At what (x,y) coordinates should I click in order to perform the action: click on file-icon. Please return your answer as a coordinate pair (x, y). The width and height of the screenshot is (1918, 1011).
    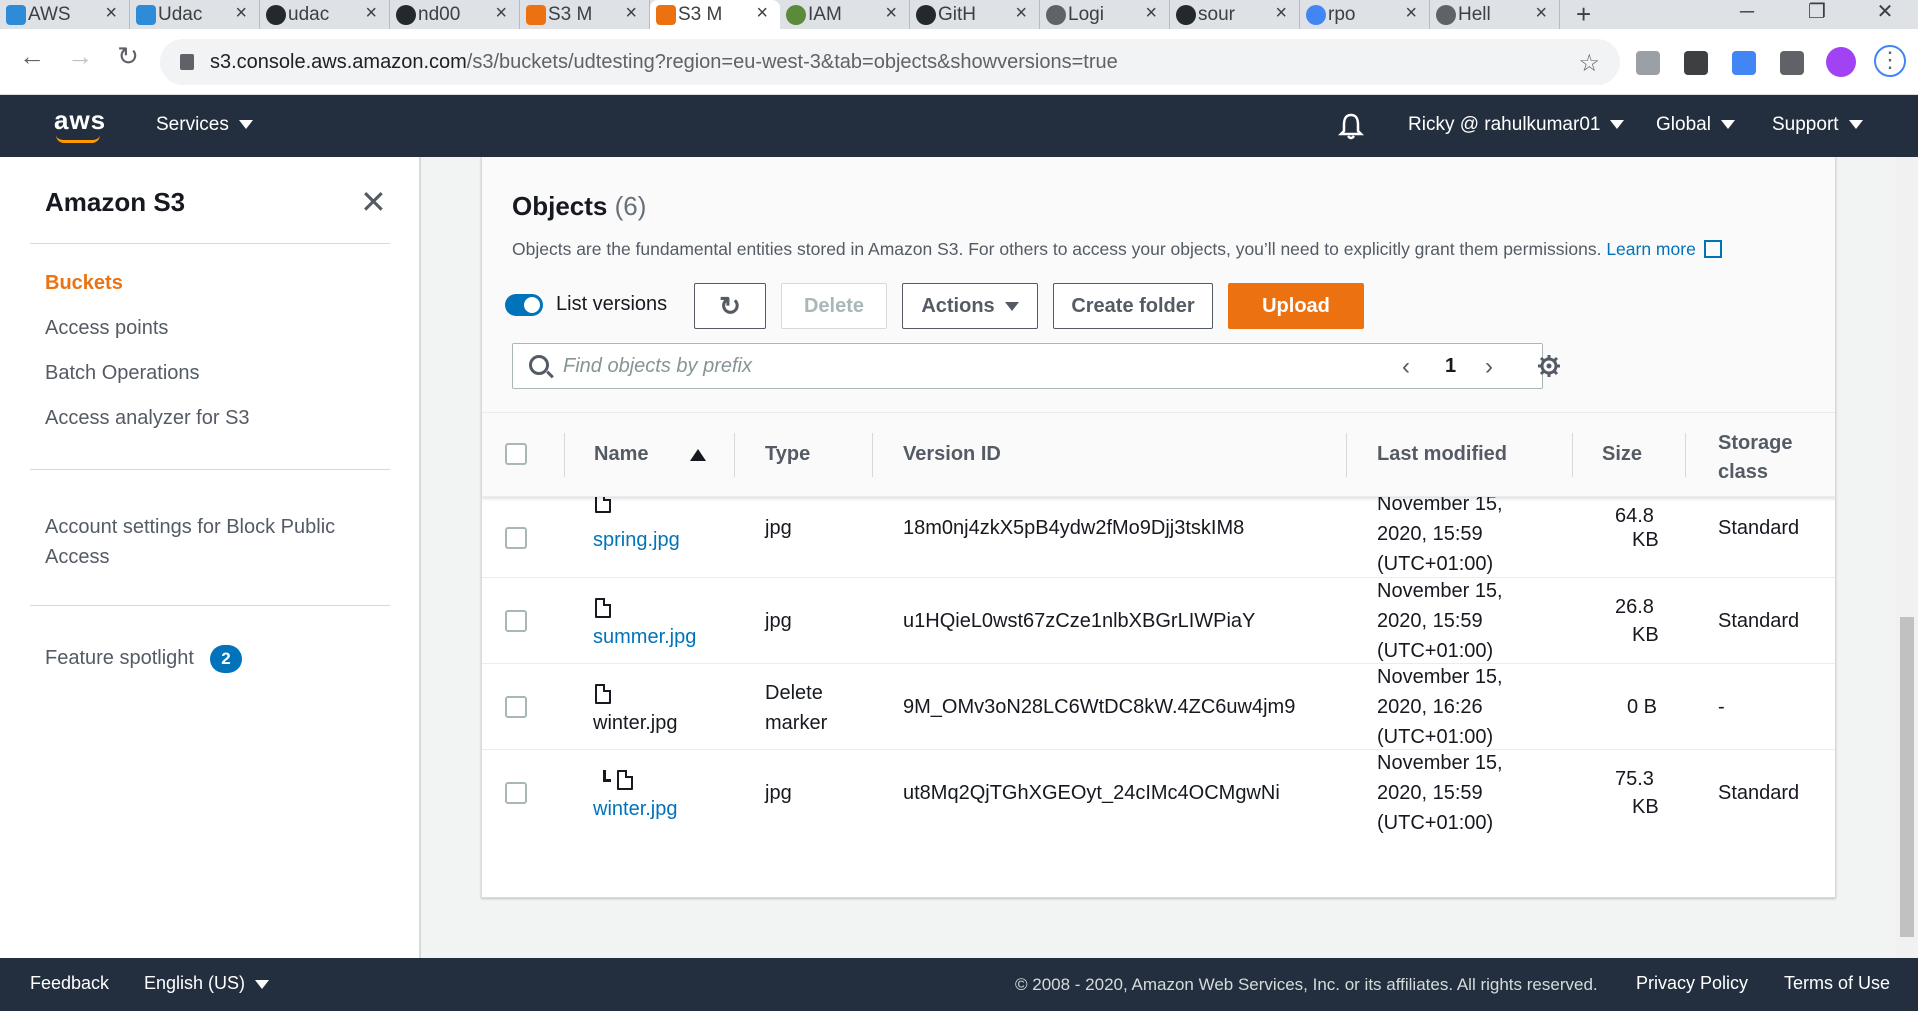
    Looking at the image, I should click on (603, 608).